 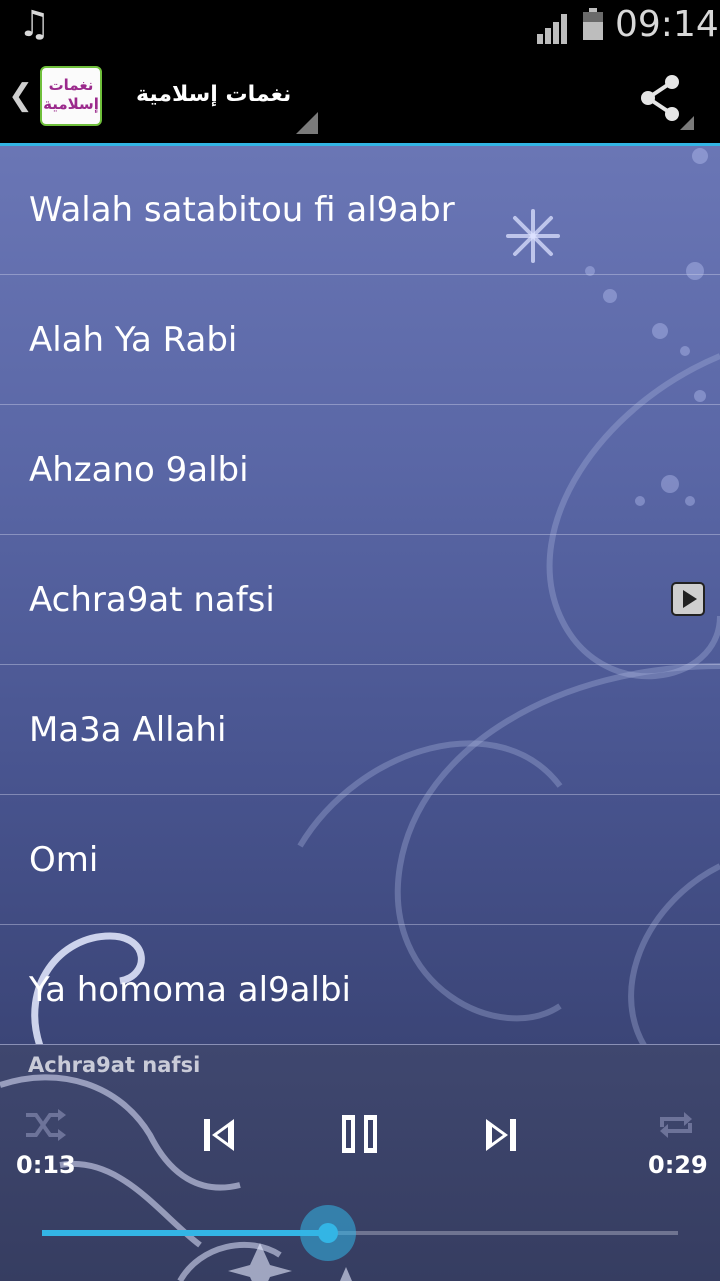 I want to click on repeat-icon, so click(x=676, y=1125).